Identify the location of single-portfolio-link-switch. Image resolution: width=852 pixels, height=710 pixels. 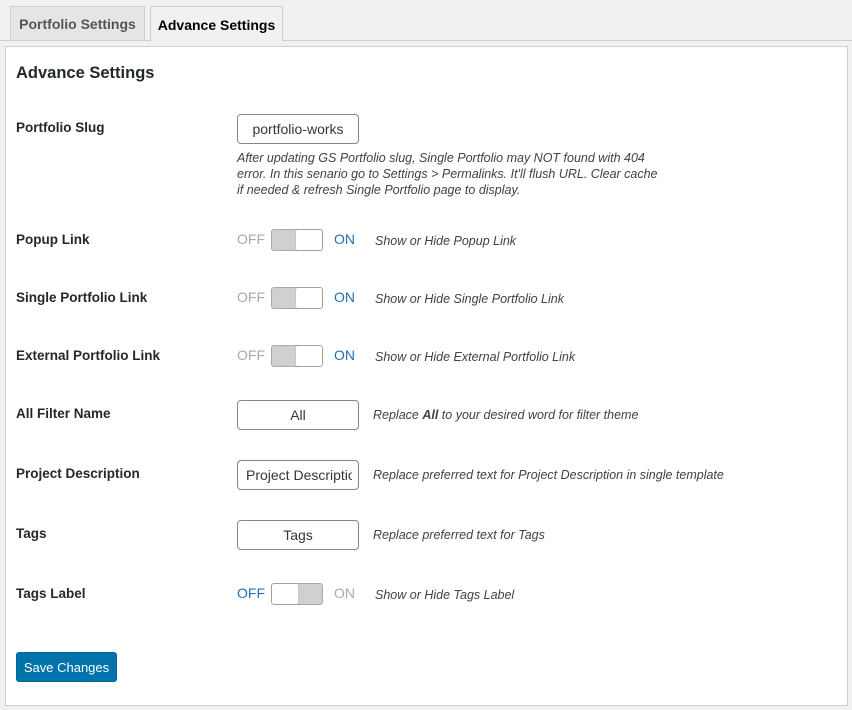
(297, 298).